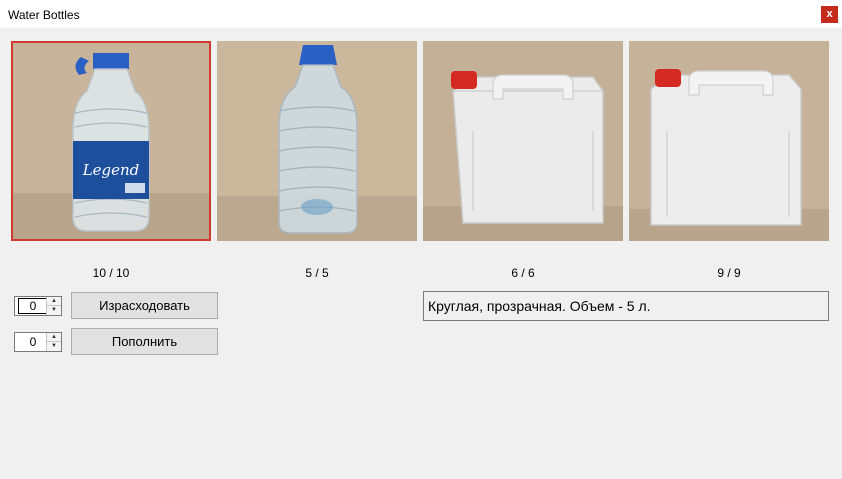 This screenshot has height=479, width=842. I want to click on window-title: Water Bottles, so click(44, 15).